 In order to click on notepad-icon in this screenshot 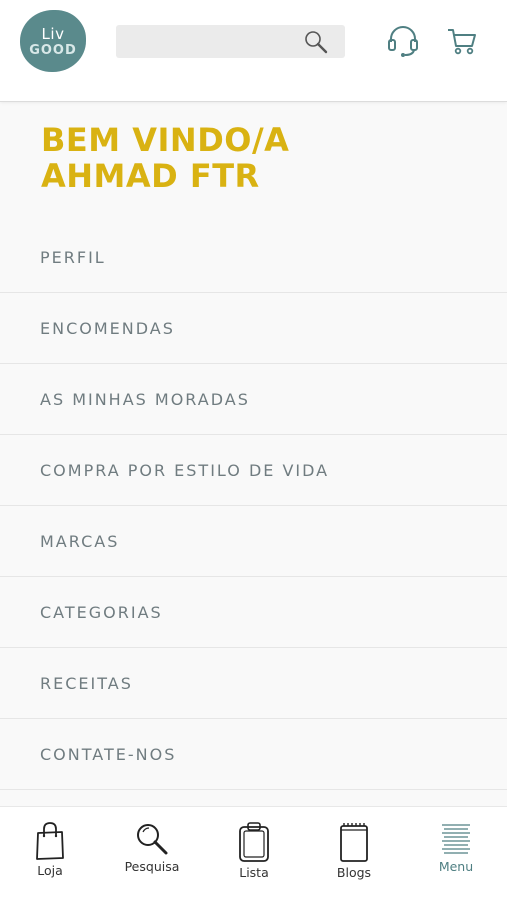, I will do `click(354, 842)`.